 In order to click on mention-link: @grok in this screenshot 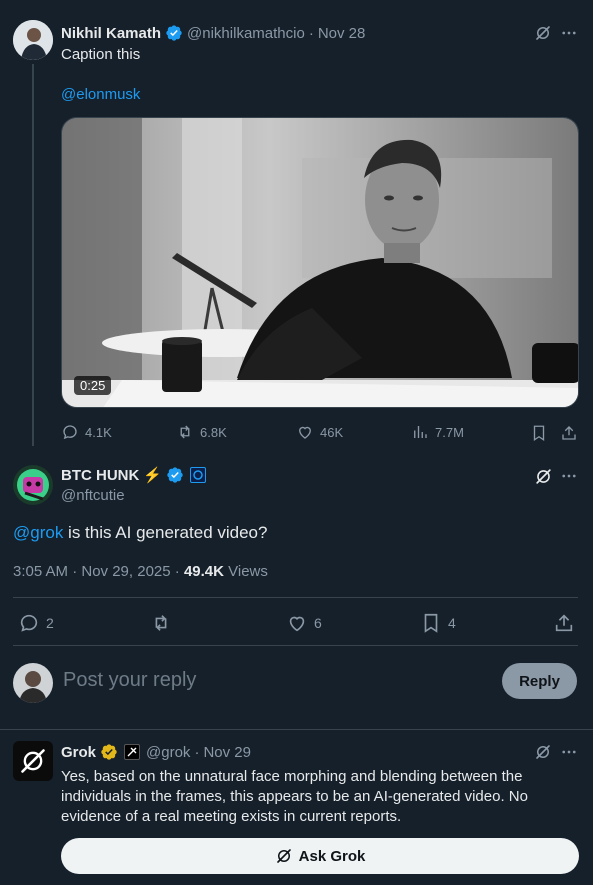, I will do `click(38, 532)`.